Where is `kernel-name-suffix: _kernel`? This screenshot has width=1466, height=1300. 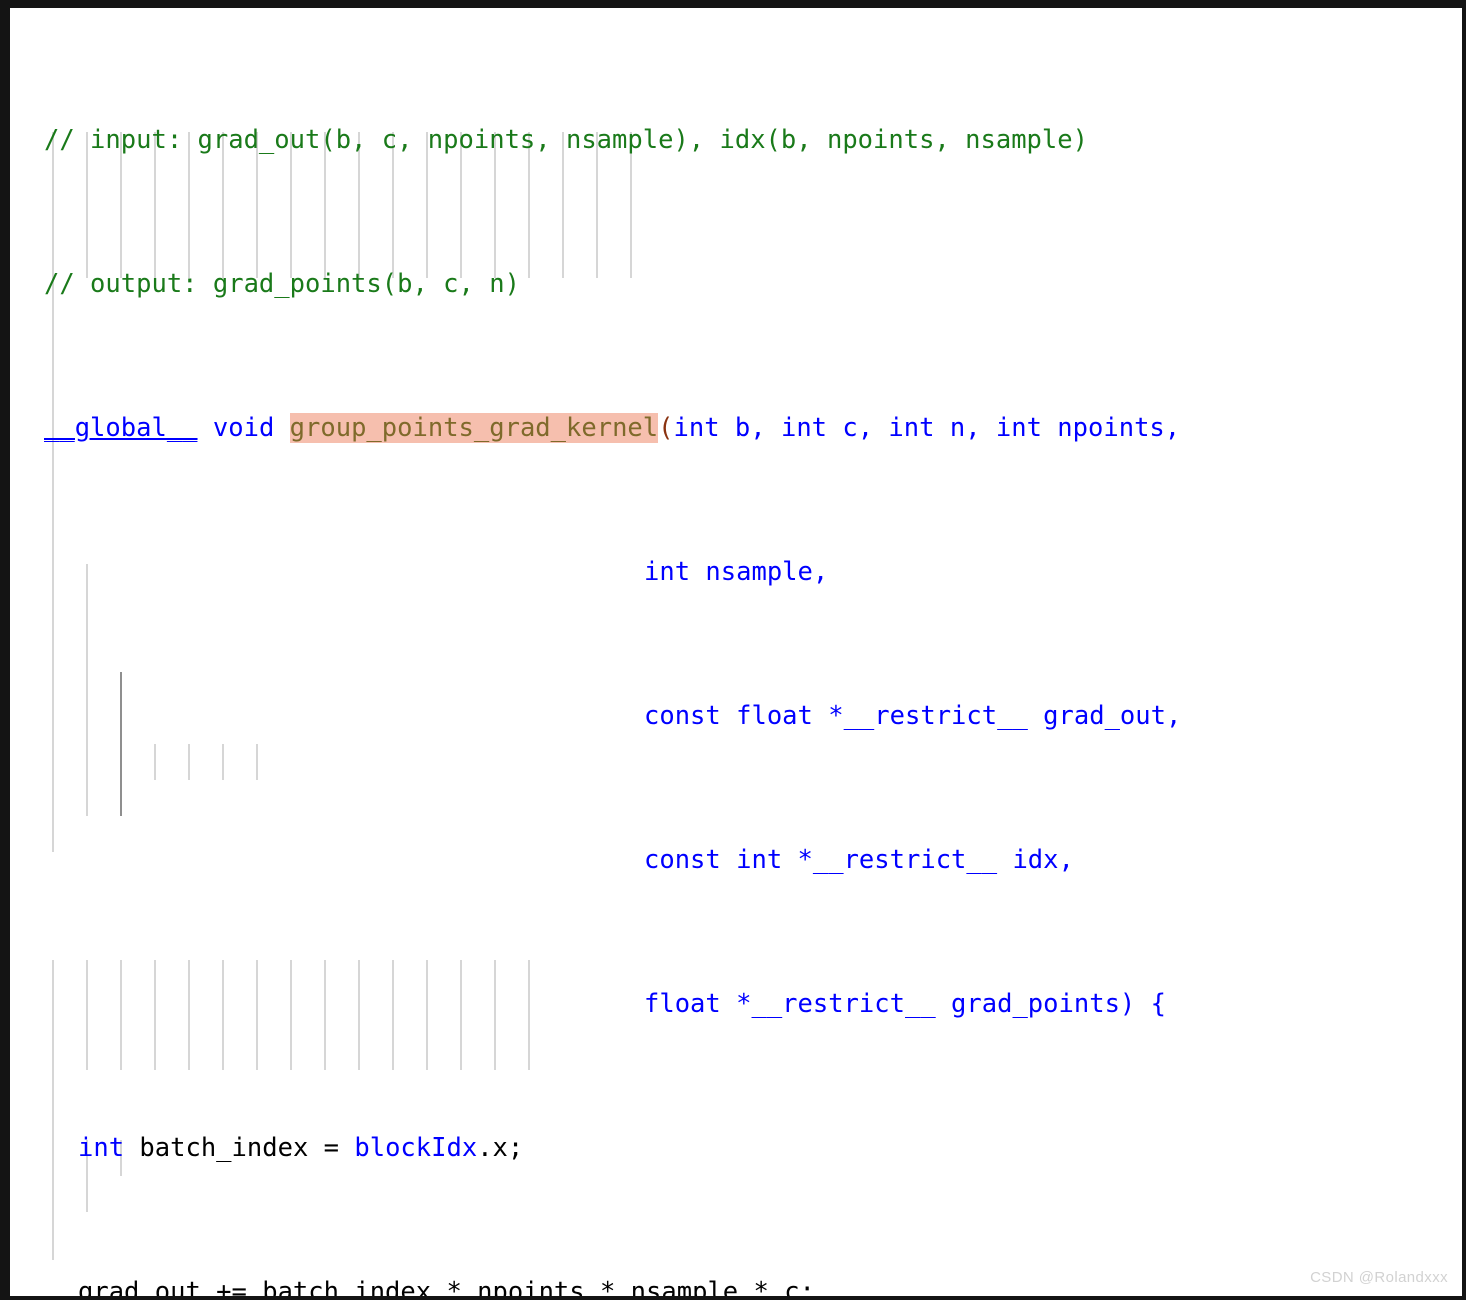 kernel-name-suffix: _kernel is located at coordinates (604, 428).